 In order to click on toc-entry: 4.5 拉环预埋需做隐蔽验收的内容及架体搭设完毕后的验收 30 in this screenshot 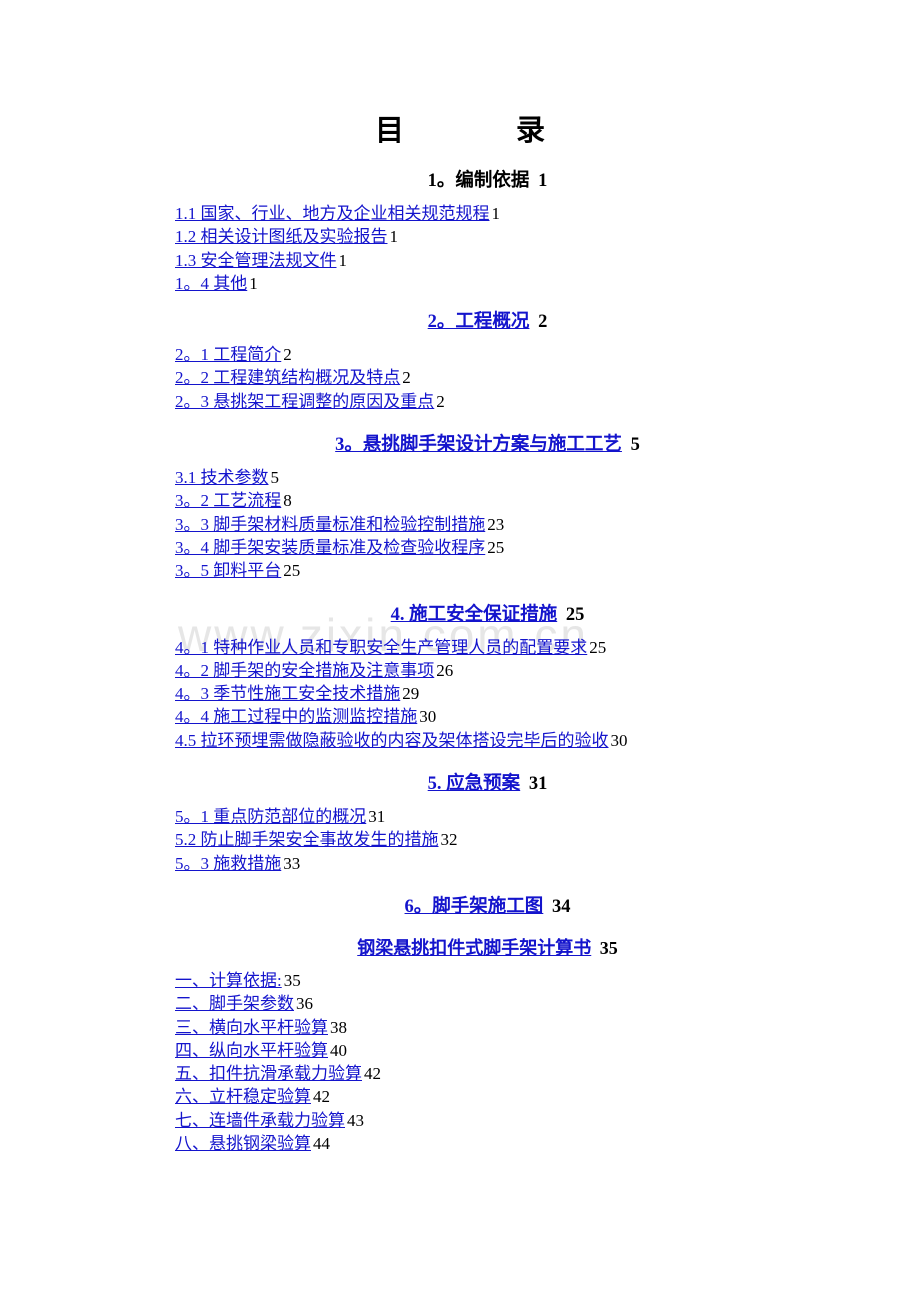, I will do `click(460, 740)`.